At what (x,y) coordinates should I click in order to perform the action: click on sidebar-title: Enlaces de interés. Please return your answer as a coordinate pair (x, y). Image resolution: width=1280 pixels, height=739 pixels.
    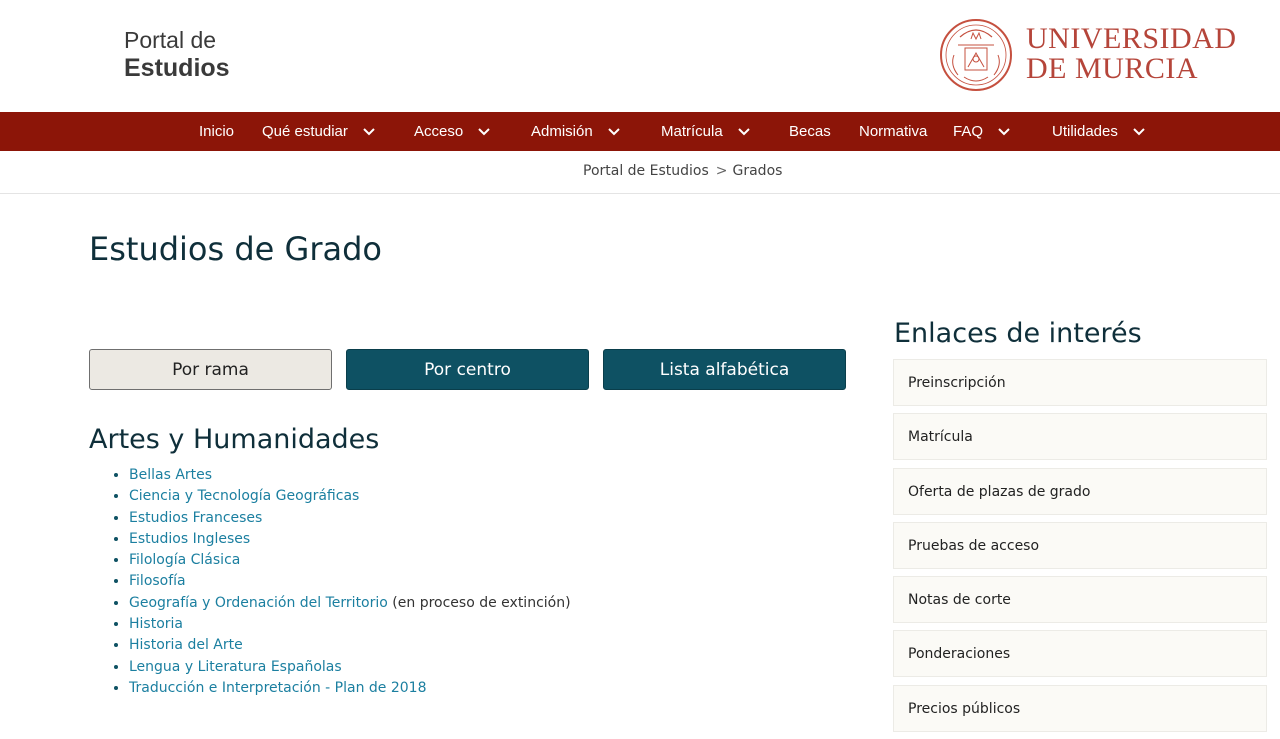
    Looking at the image, I should click on (1018, 333).